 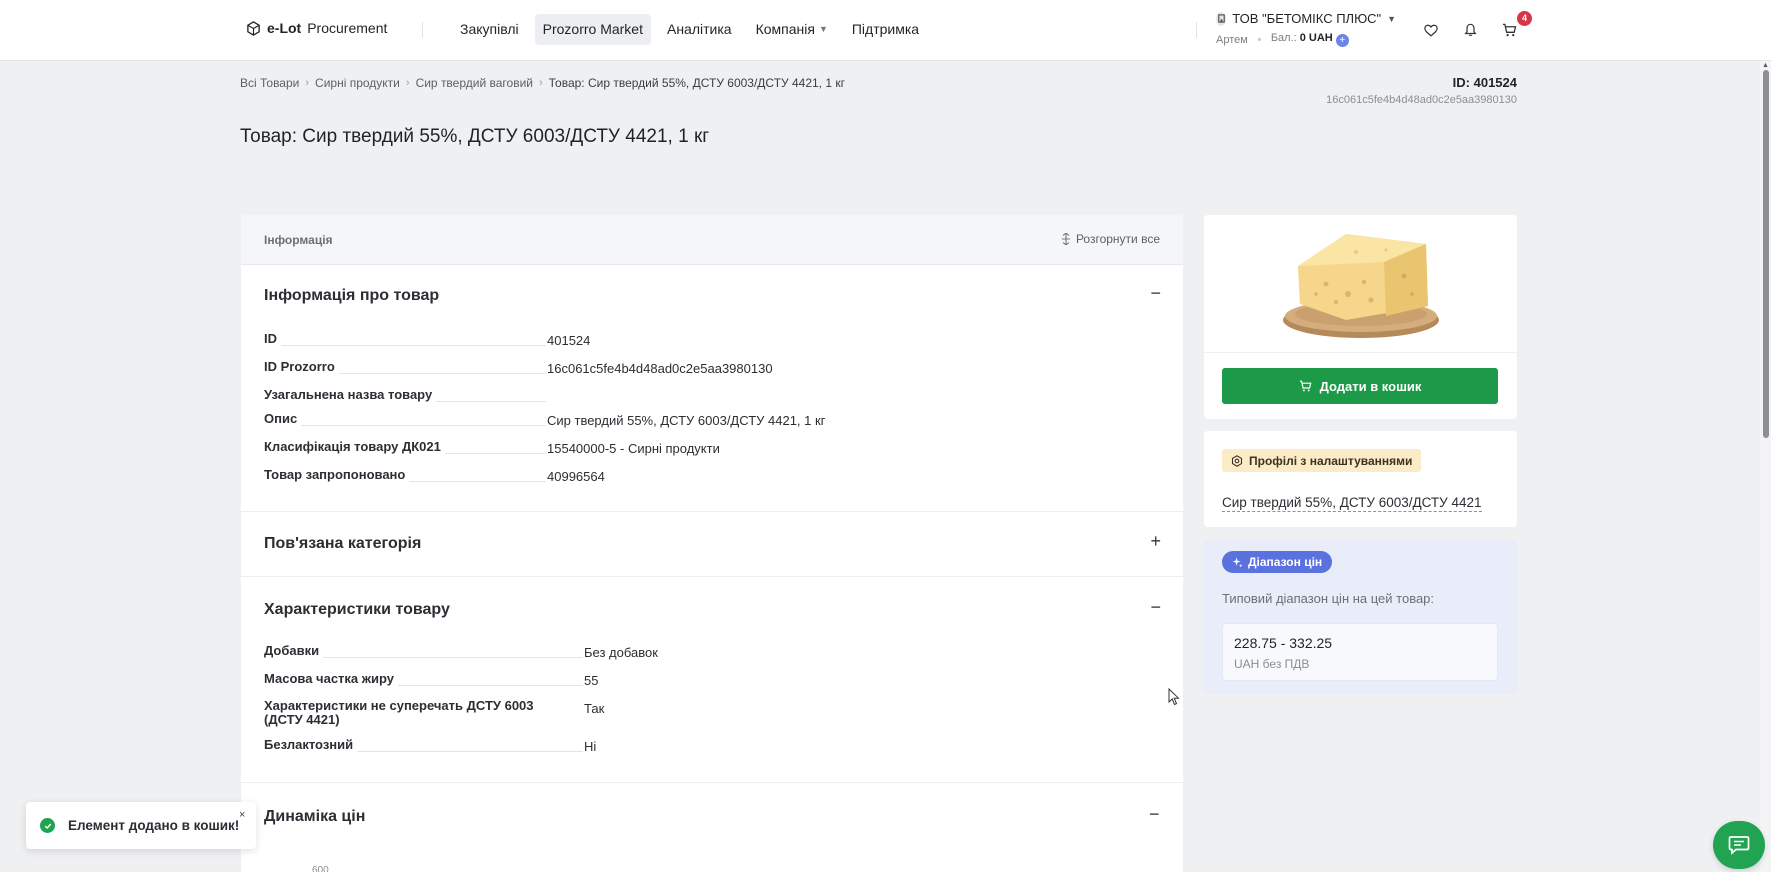 I want to click on logo-sub: Procurement, so click(x=347, y=28).